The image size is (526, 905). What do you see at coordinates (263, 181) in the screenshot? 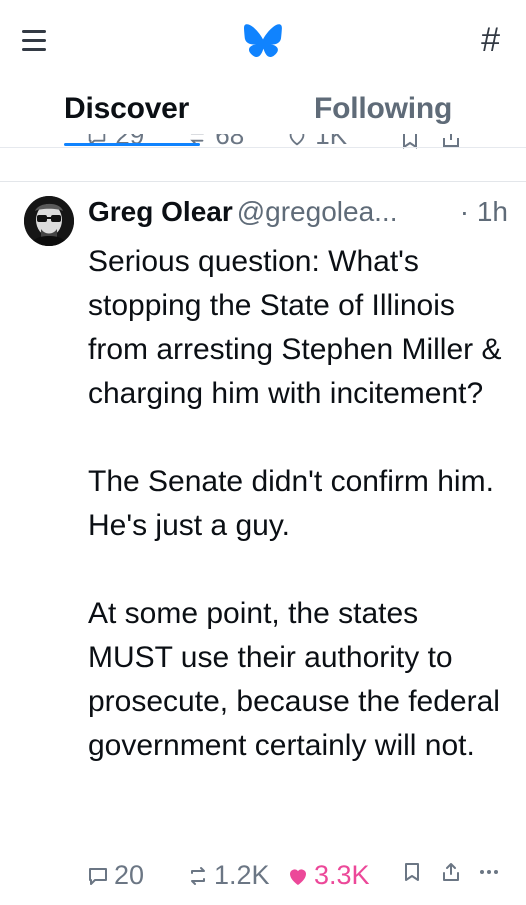
I see `post-divider` at bounding box center [263, 181].